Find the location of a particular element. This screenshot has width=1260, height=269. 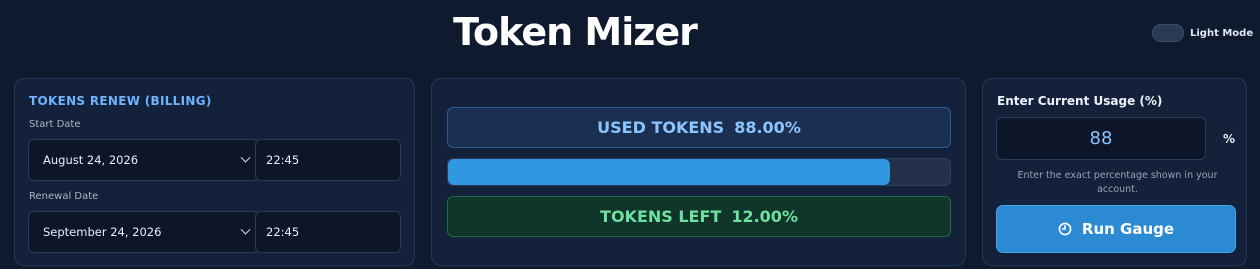

light-mode-toggle: Light Mode is located at coordinates (1202, 33).